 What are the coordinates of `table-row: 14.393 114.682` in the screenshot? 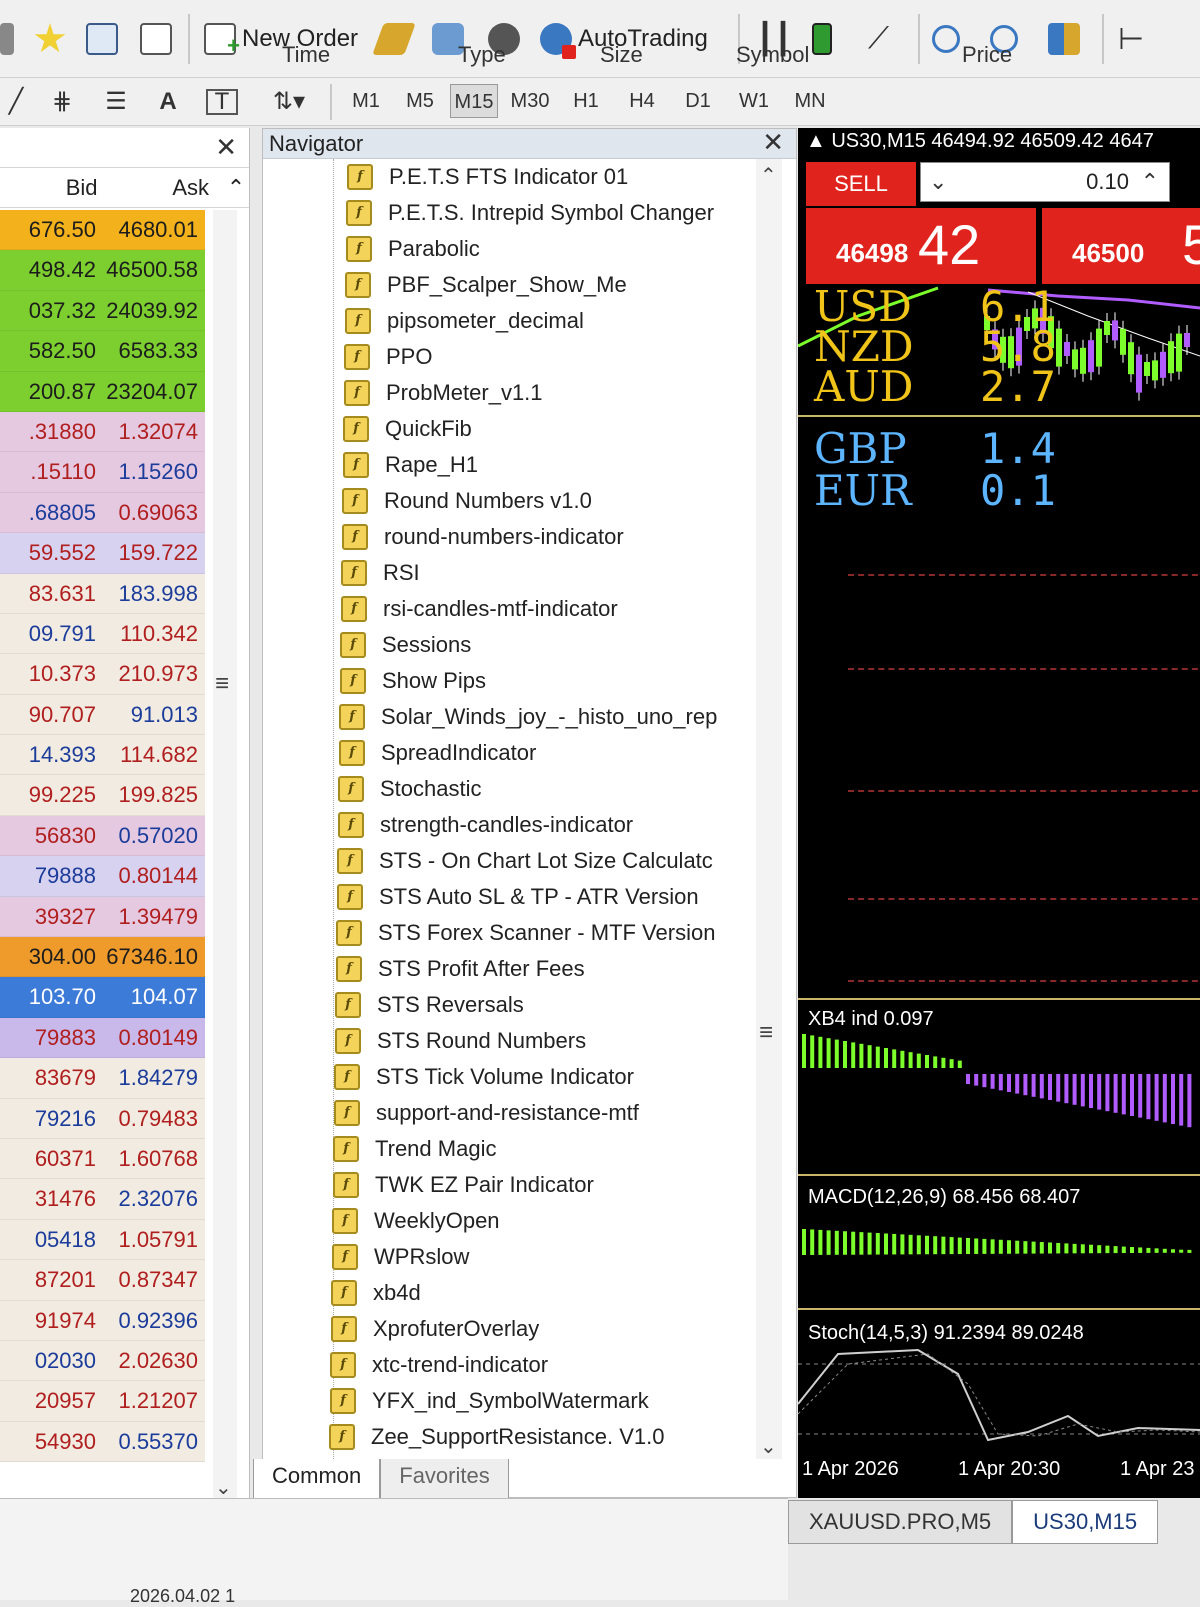 It's located at (102, 755).